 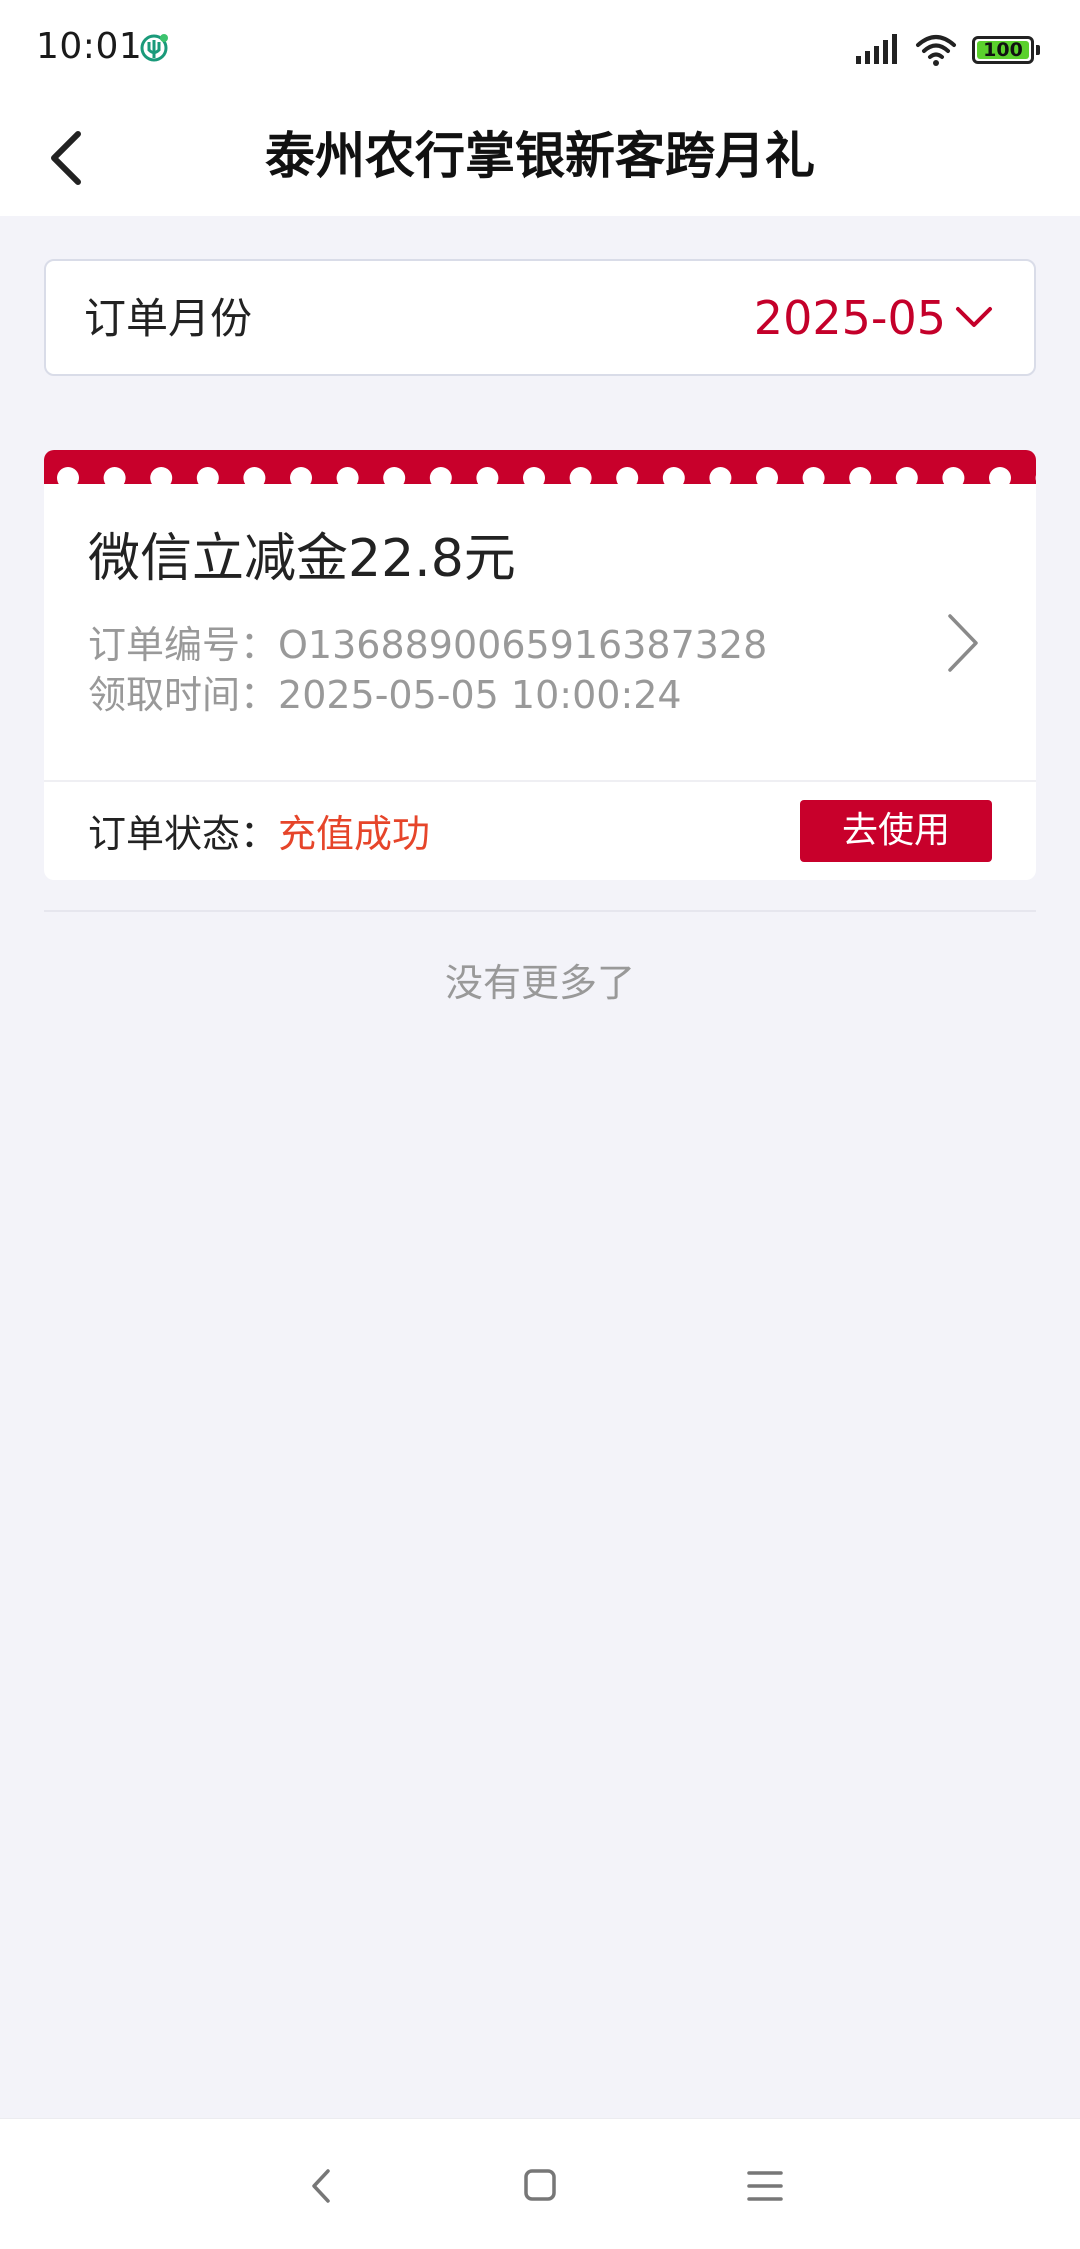 What do you see at coordinates (1038, 50) in the screenshot?
I see `battery-cap` at bounding box center [1038, 50].